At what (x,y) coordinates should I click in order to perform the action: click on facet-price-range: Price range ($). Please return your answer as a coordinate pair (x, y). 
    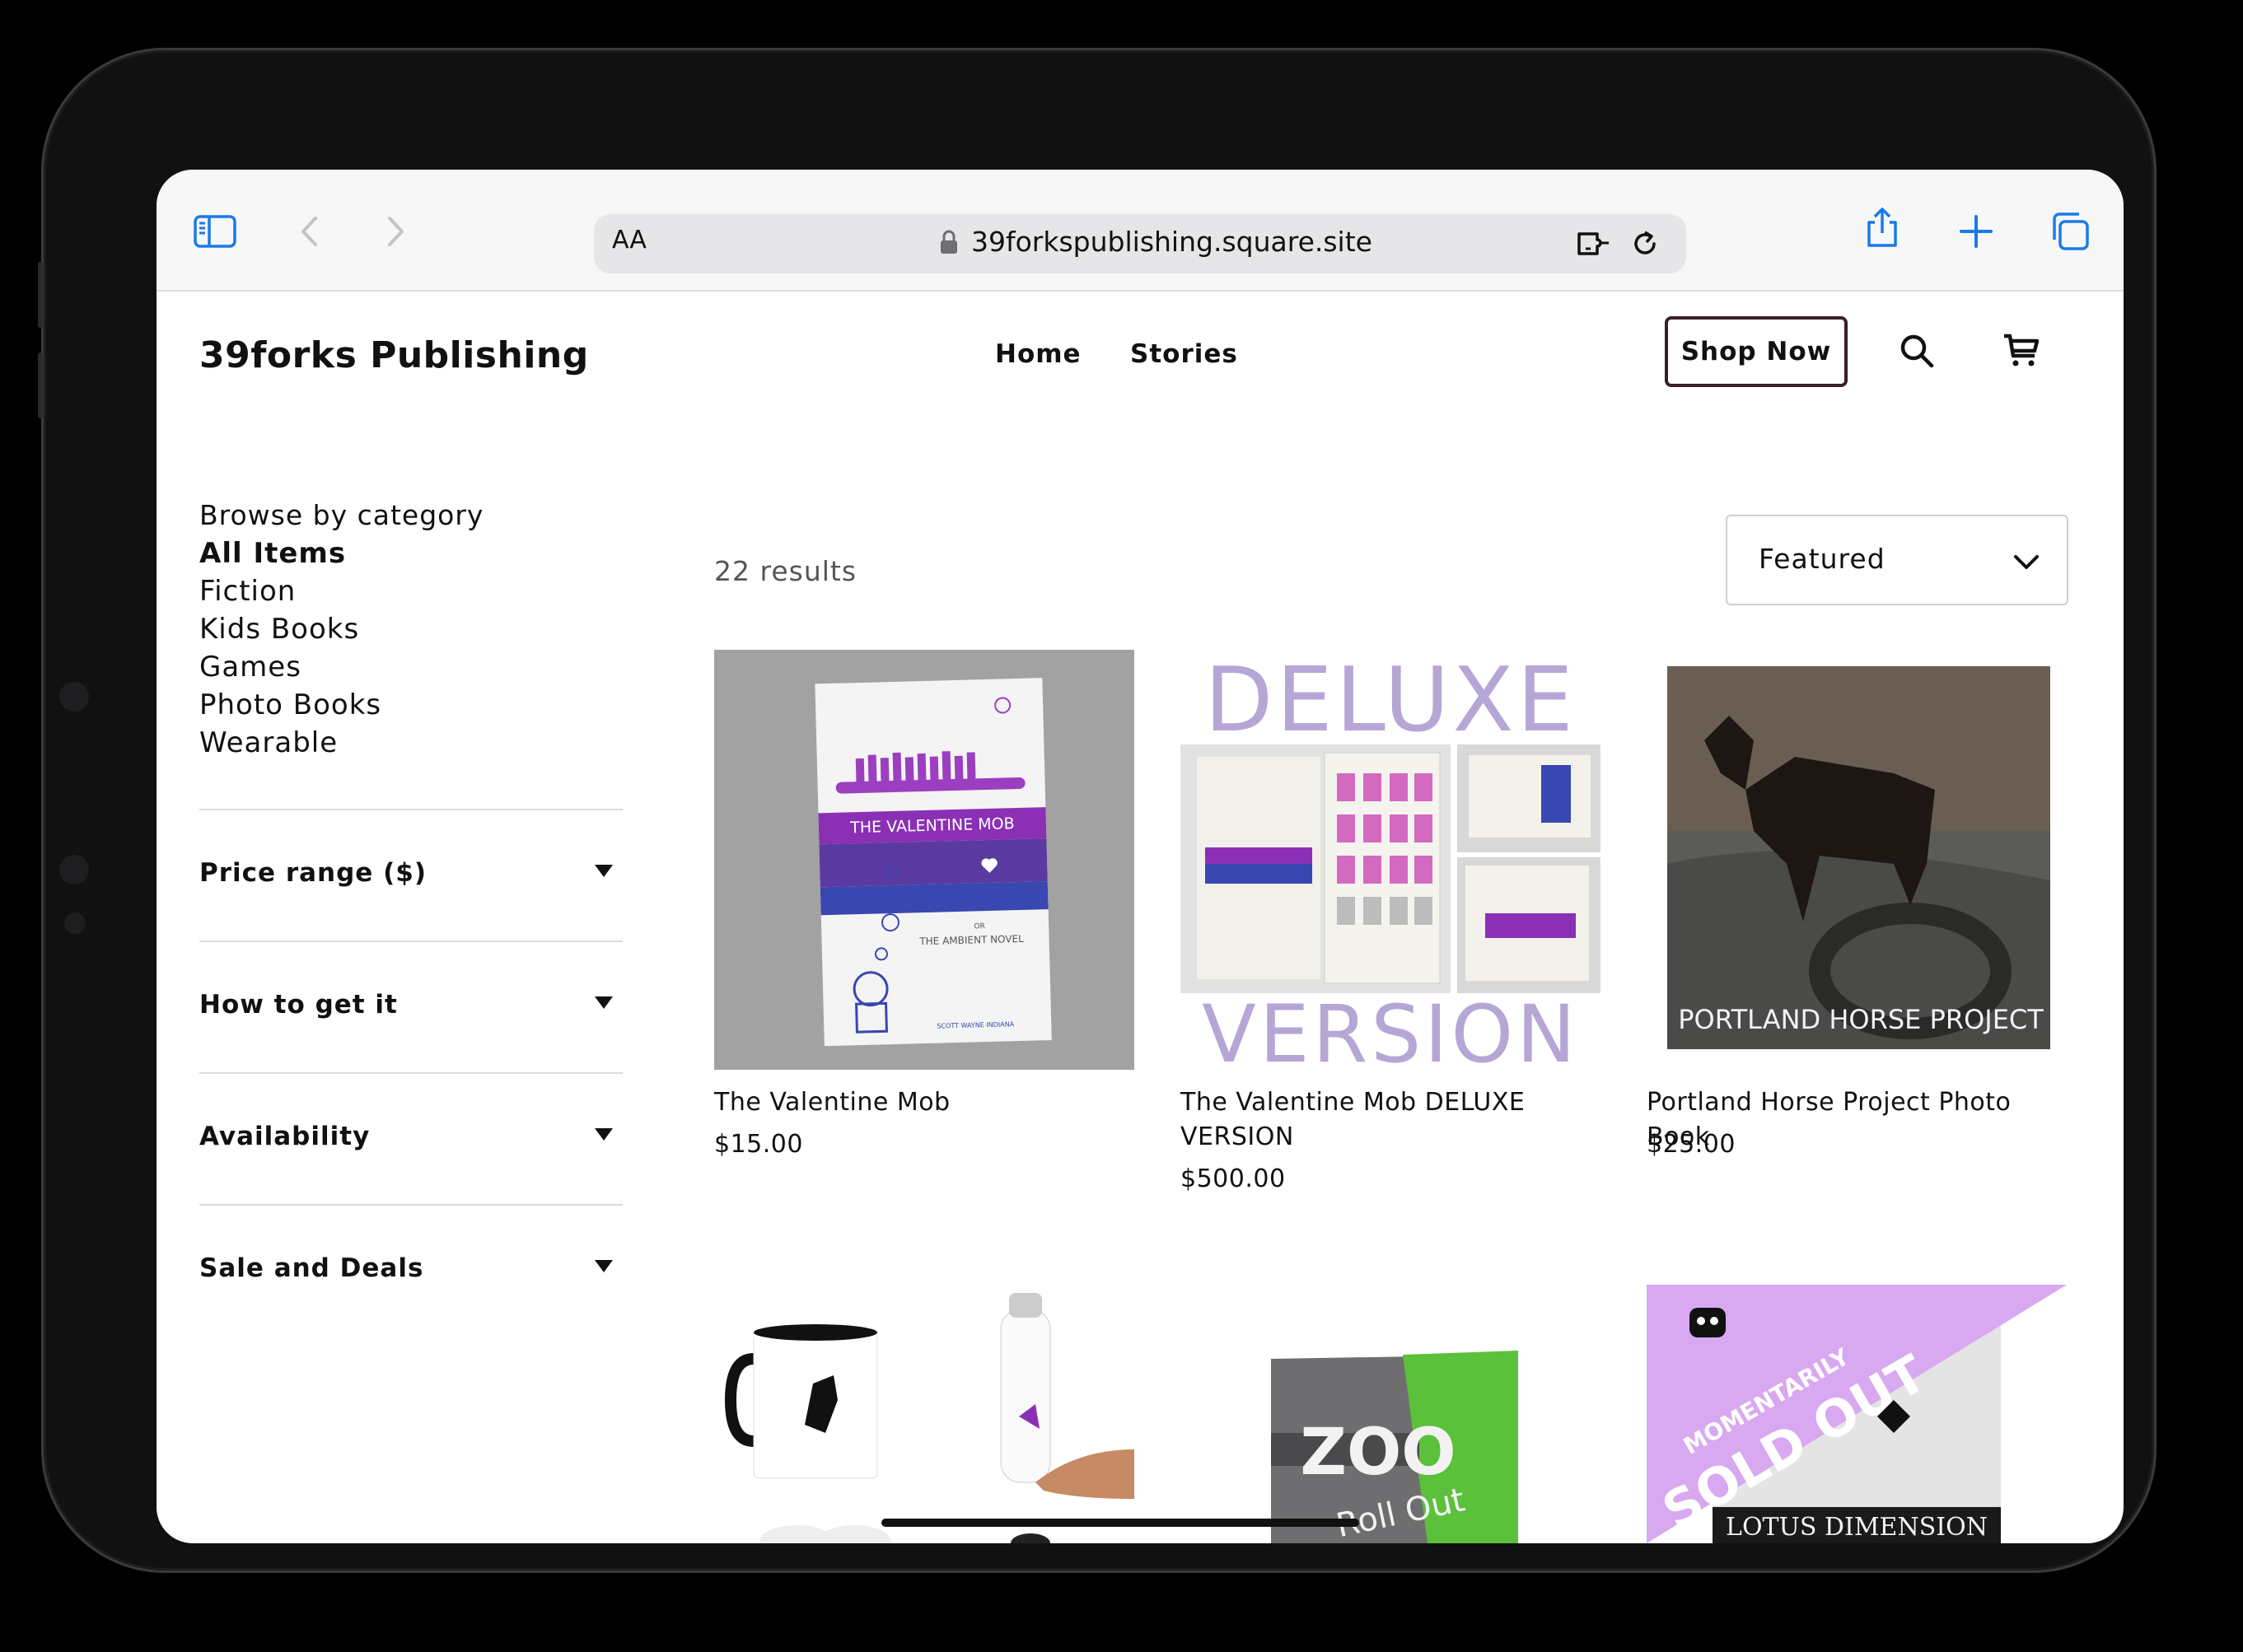
    Looking at the image, I should click on (313, 873).